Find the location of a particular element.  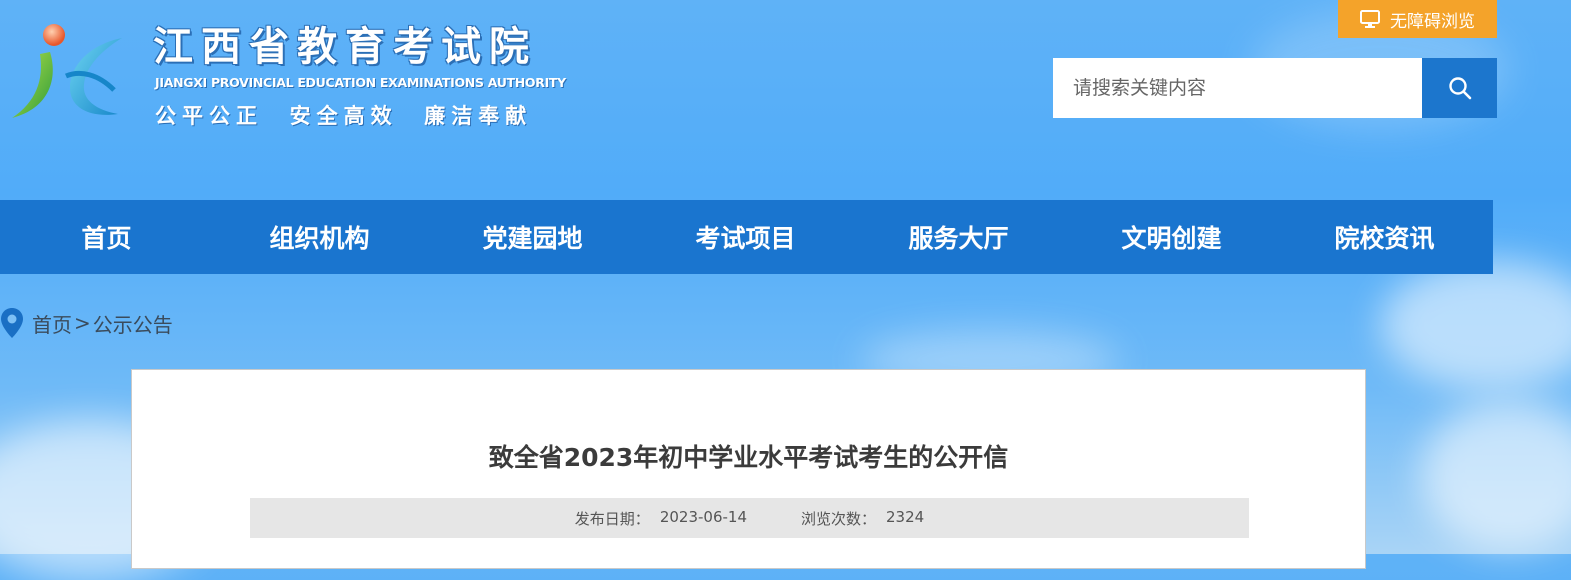

location-pin-icon is located at coordinates (12, 323).